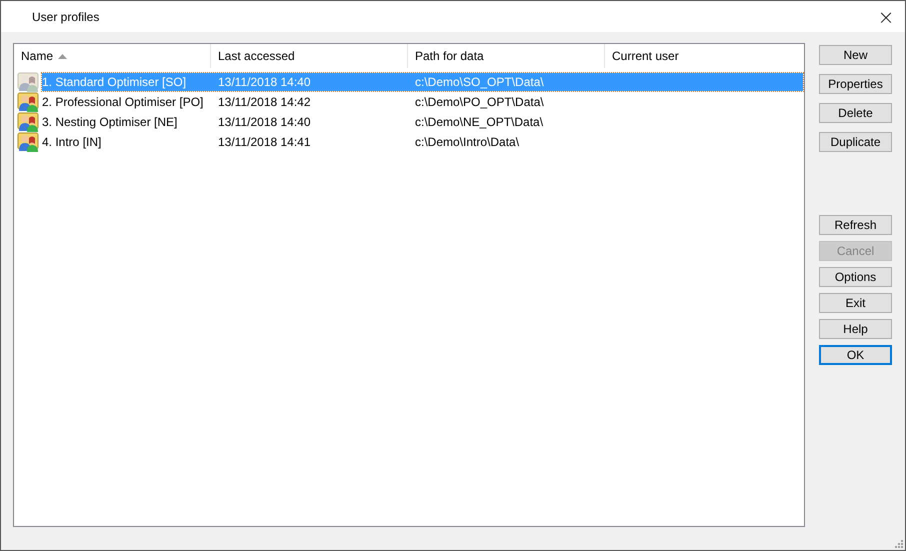 The image size is (906, 551). What do you see at coordinates (855, 142) in the screenshot?
I see `action-button: Duplicate` at bounding box center [855, 142].